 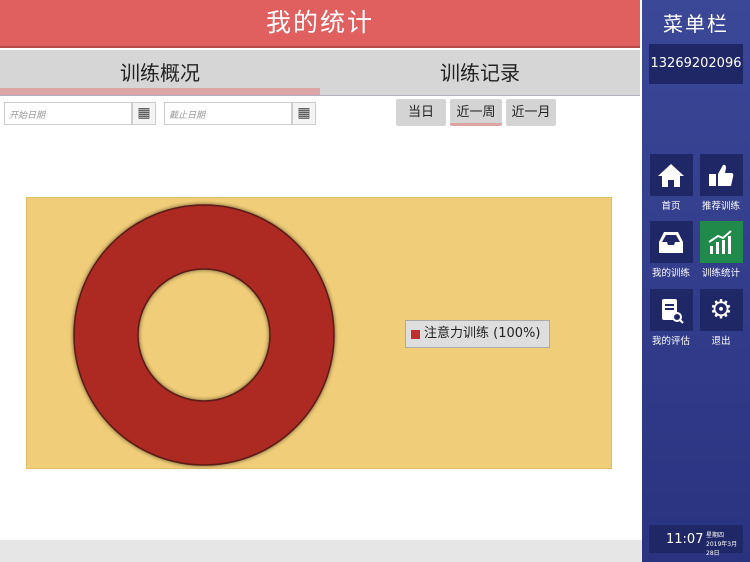 I want to click on inbox-icon, so click(x=671, y=242).